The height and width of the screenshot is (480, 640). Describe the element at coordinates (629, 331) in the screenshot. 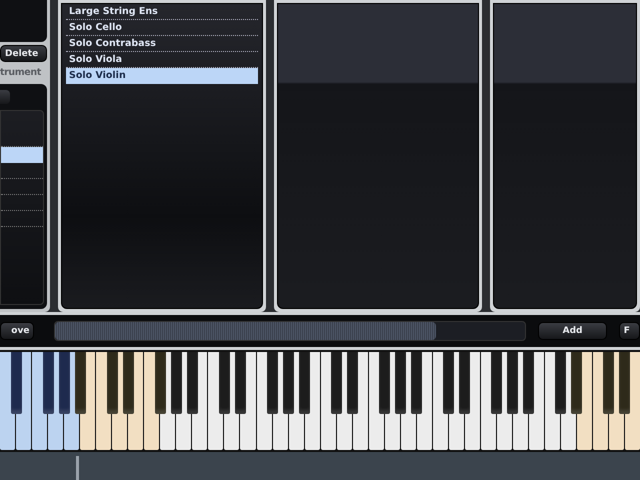

I see `right-button: F` at that location.